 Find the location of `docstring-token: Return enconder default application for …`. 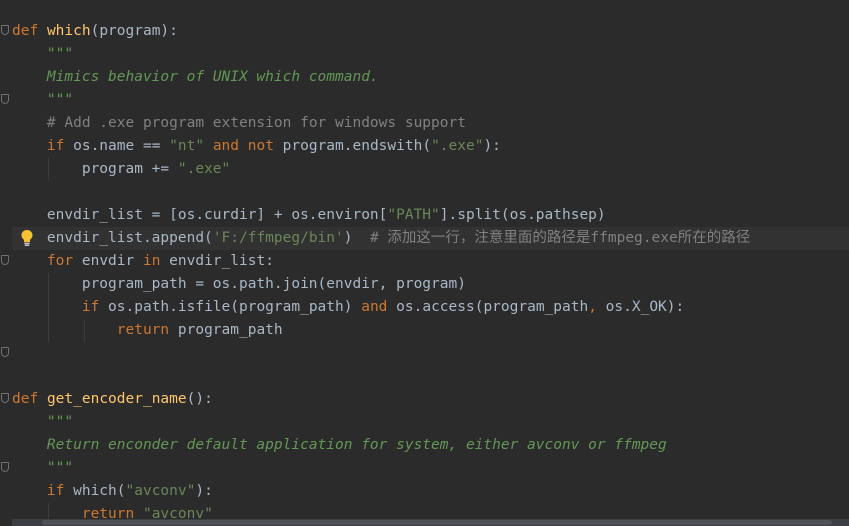

docstring-token: Return enconder default application for … is located at coordinates (356, 445).